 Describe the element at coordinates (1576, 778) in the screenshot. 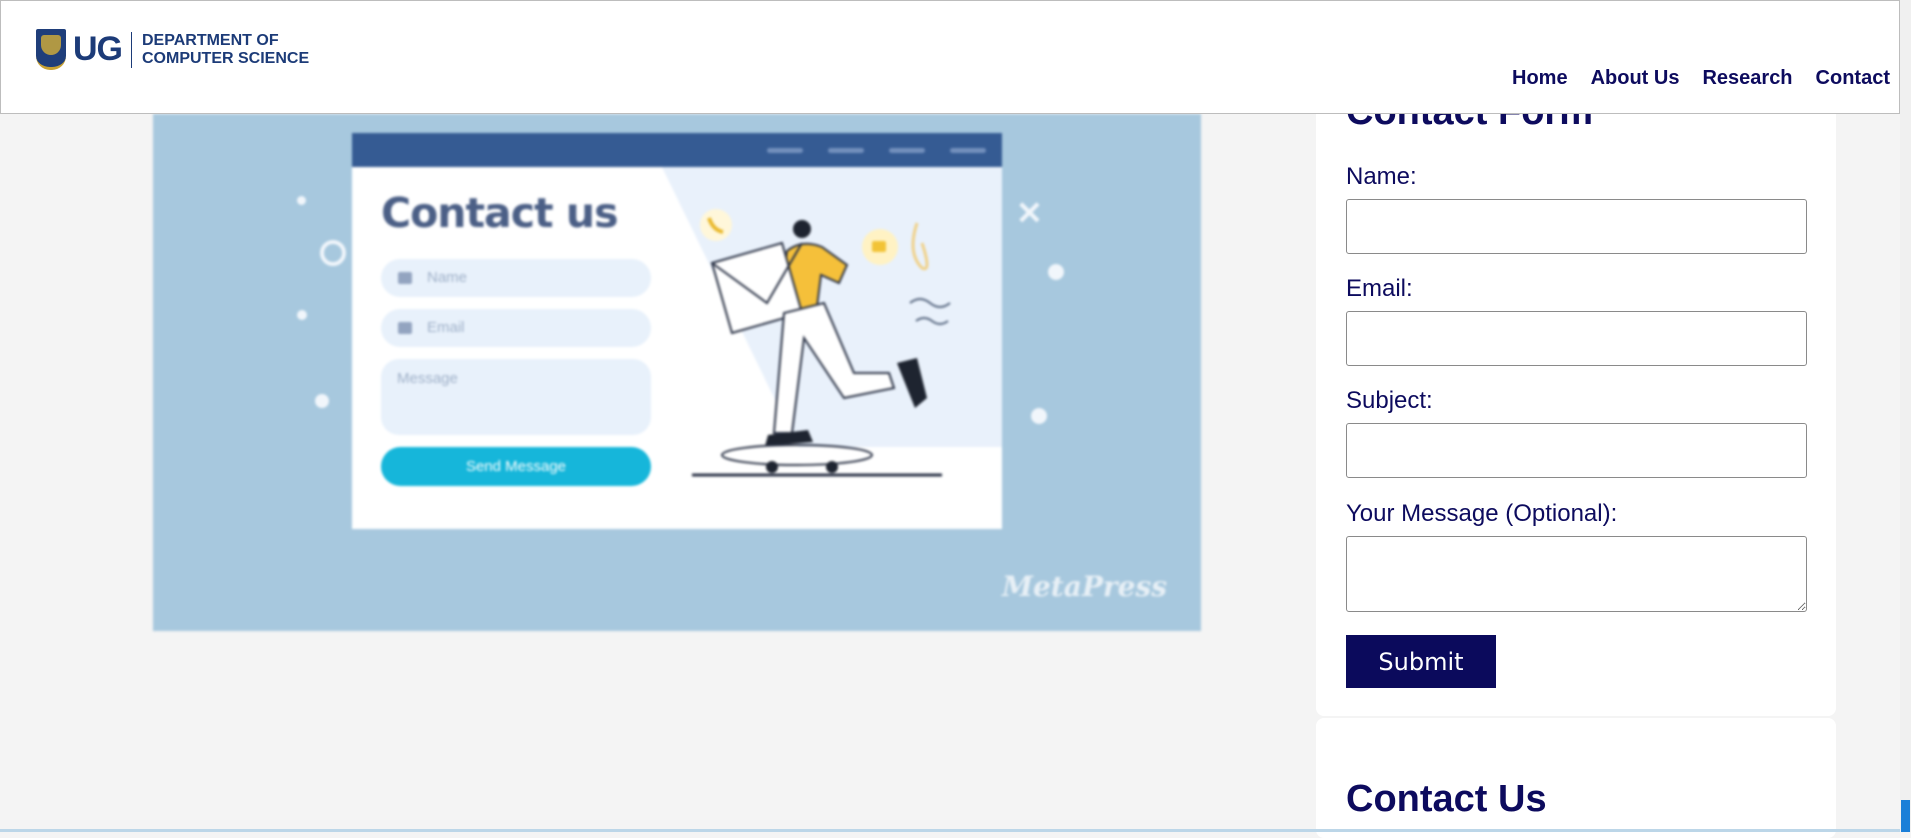

I see `contact-us-card: Contact Us` at that location.